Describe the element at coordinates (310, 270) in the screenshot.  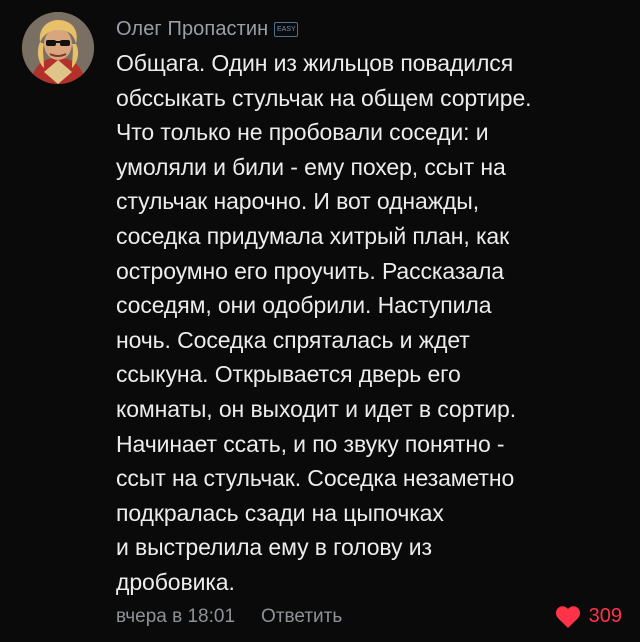
I see `comment-line: остроумно его проучить. Рассказала` at that location.